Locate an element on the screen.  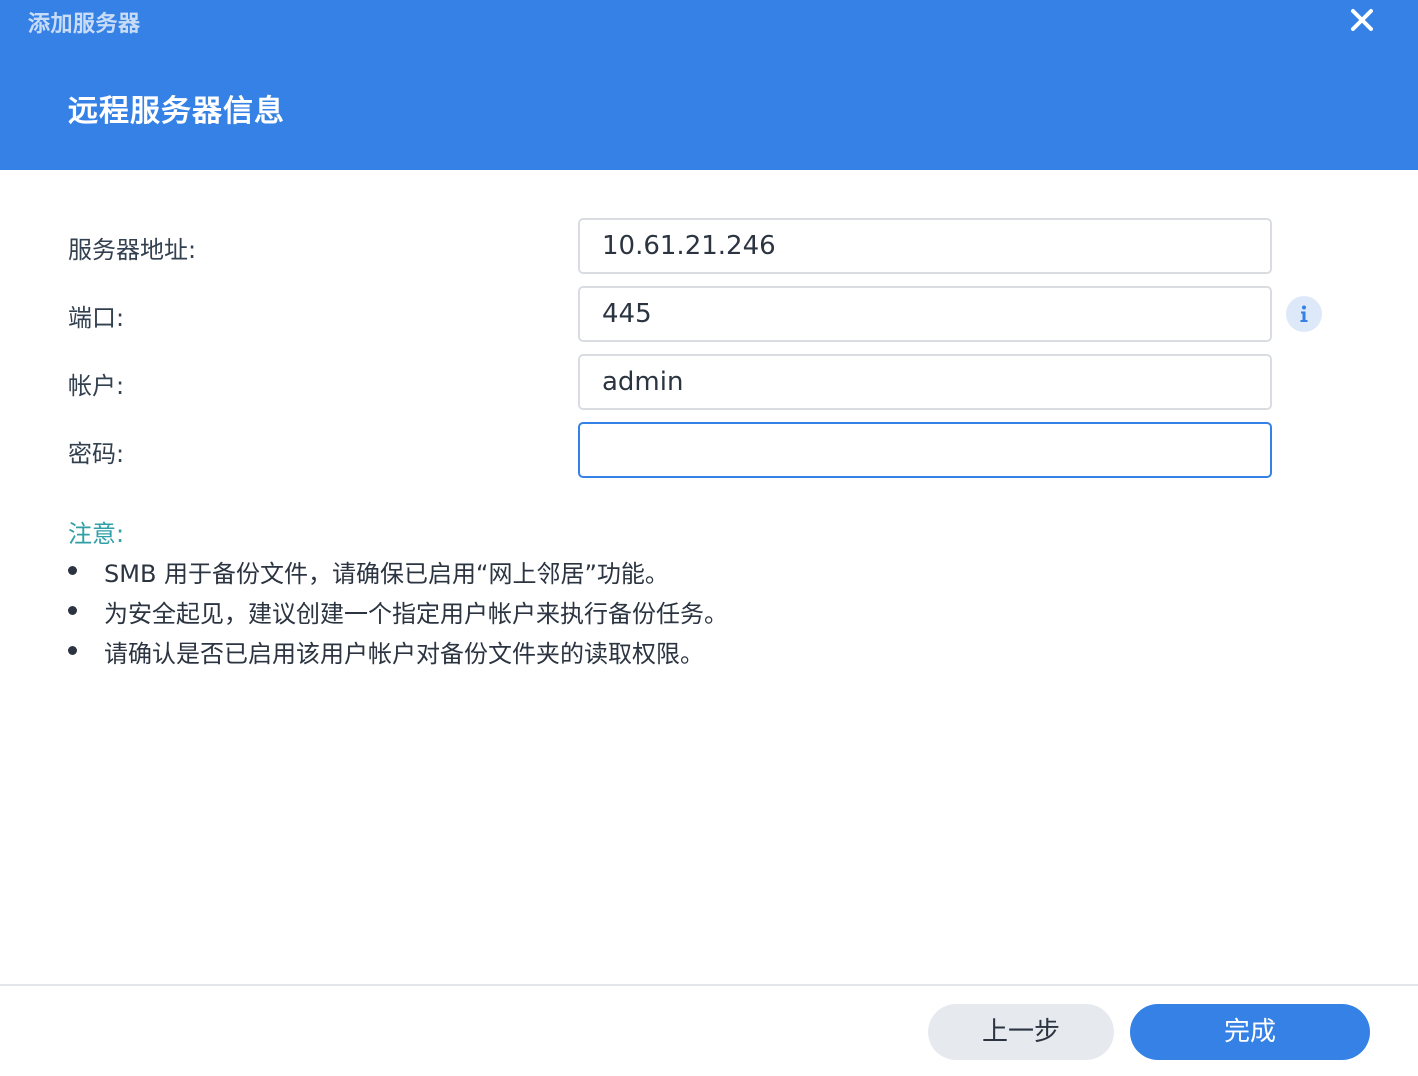
password-label: 密码: is located at coordinates (96, 454).